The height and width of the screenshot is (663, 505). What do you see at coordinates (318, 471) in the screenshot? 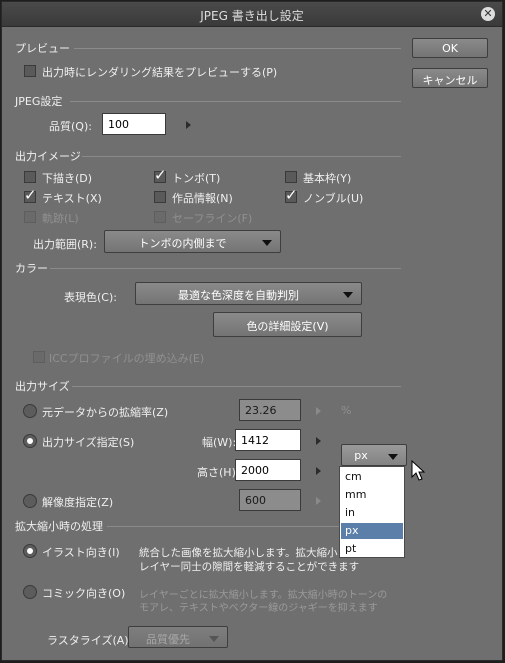
I see `height-arrow-icon` at bounding box center [318, 471].